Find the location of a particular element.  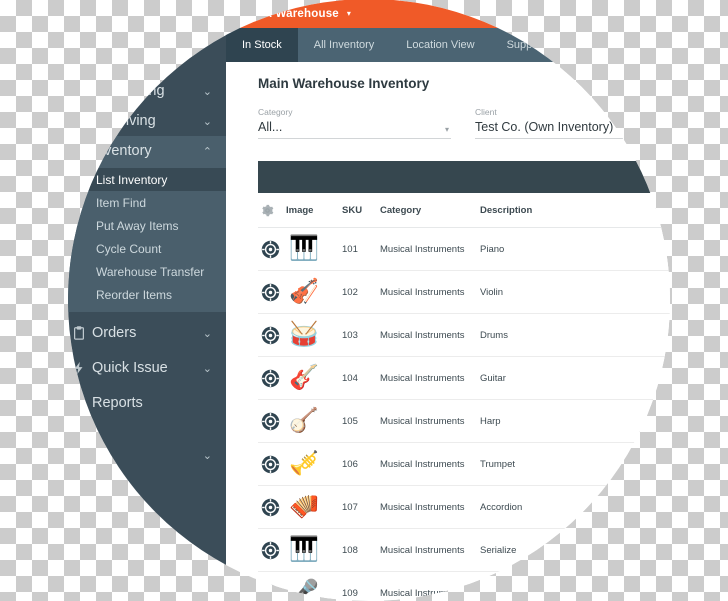

row-description: Harp is located at coordinates (560, 421).